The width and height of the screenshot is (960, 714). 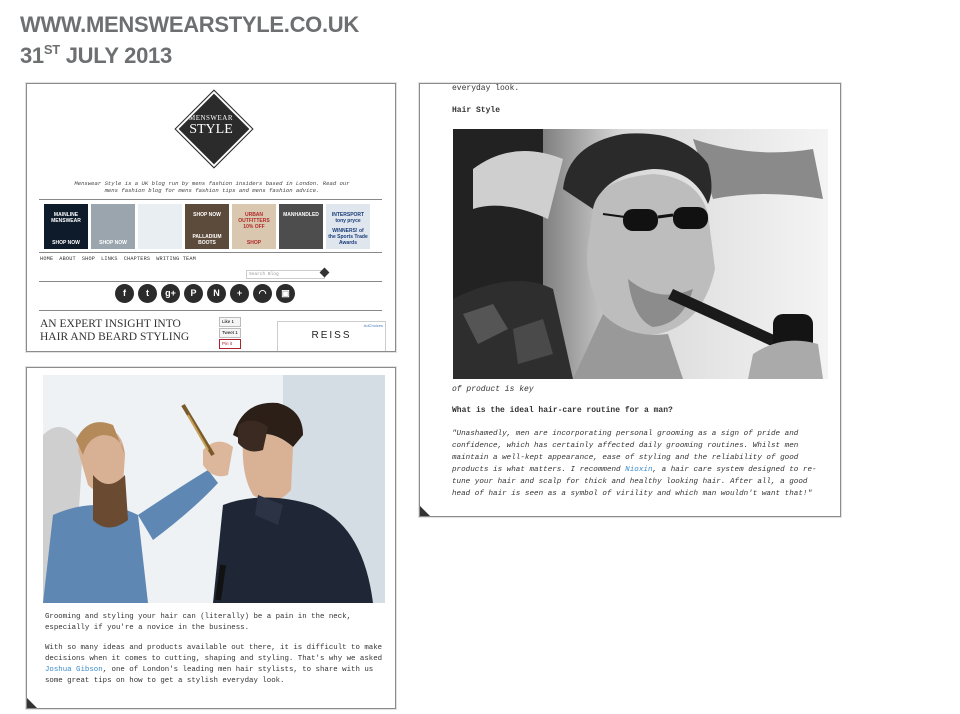 What do you see at coordinates (46, 259) in the screenshot?
I see `nav-link-home: HOME` at bounding box center [46, 259].